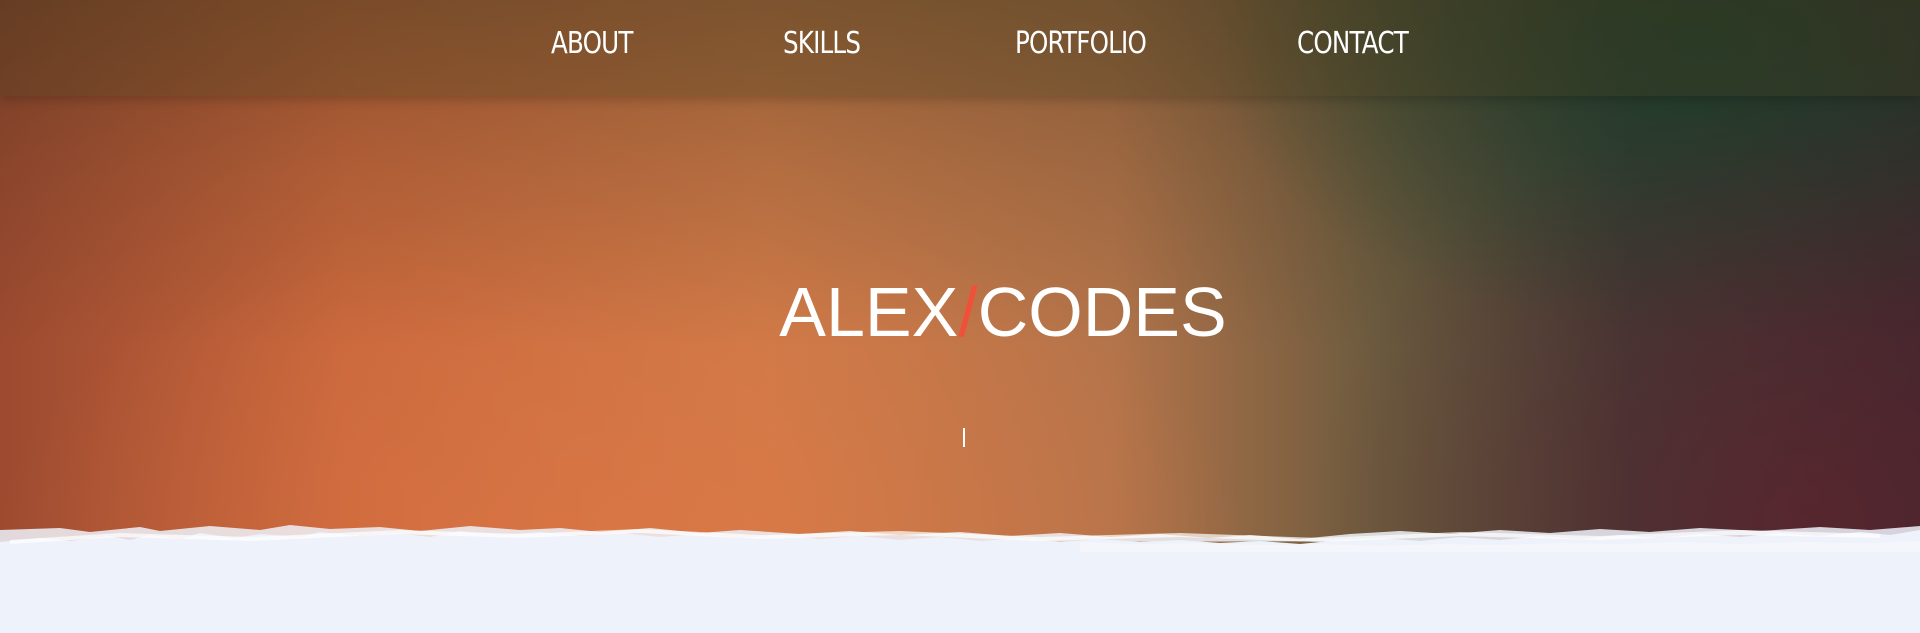  I want to click on nav-link-contact: CONTACT, so click(1353, 44).